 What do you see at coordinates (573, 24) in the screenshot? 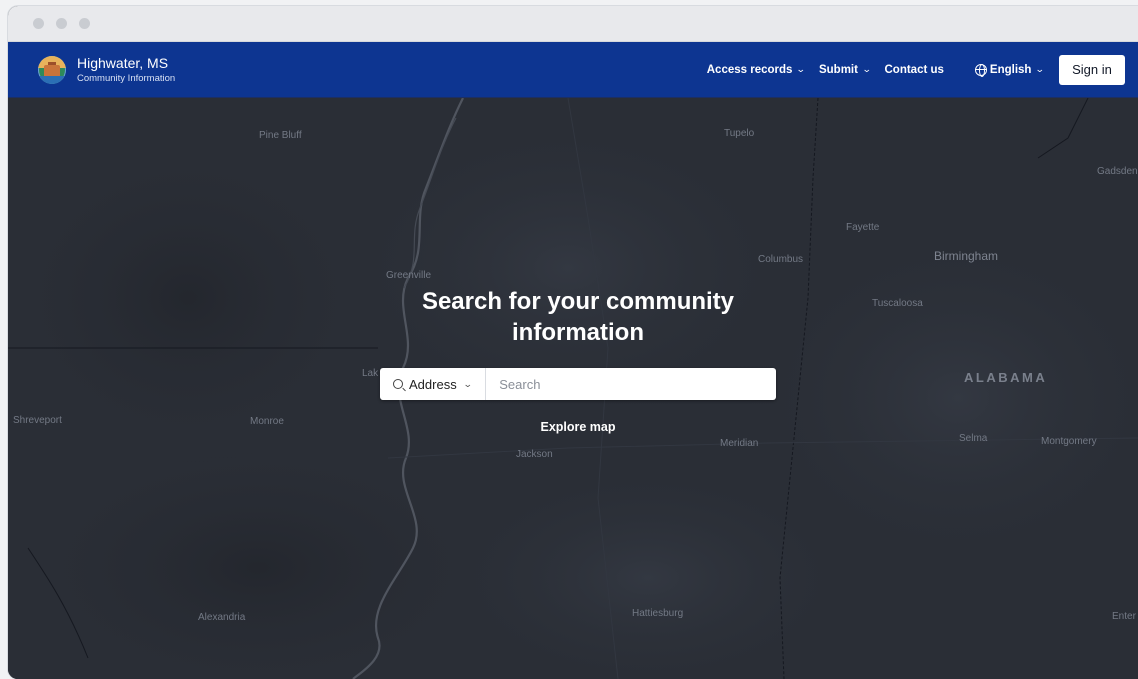
I see `window-titlebar` at bounding box center [573, 24].